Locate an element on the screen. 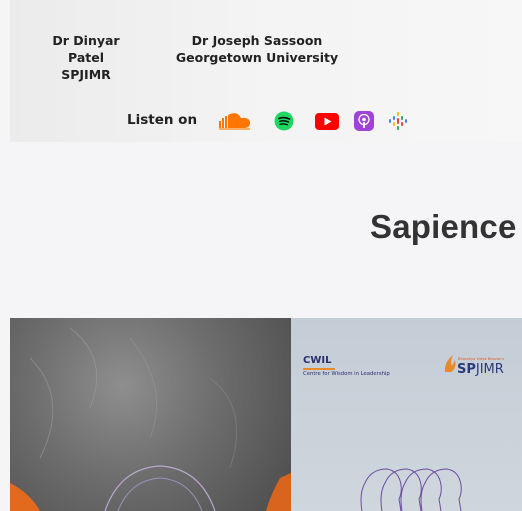  google-podcasts-icon is located at coordinates (398, 121).